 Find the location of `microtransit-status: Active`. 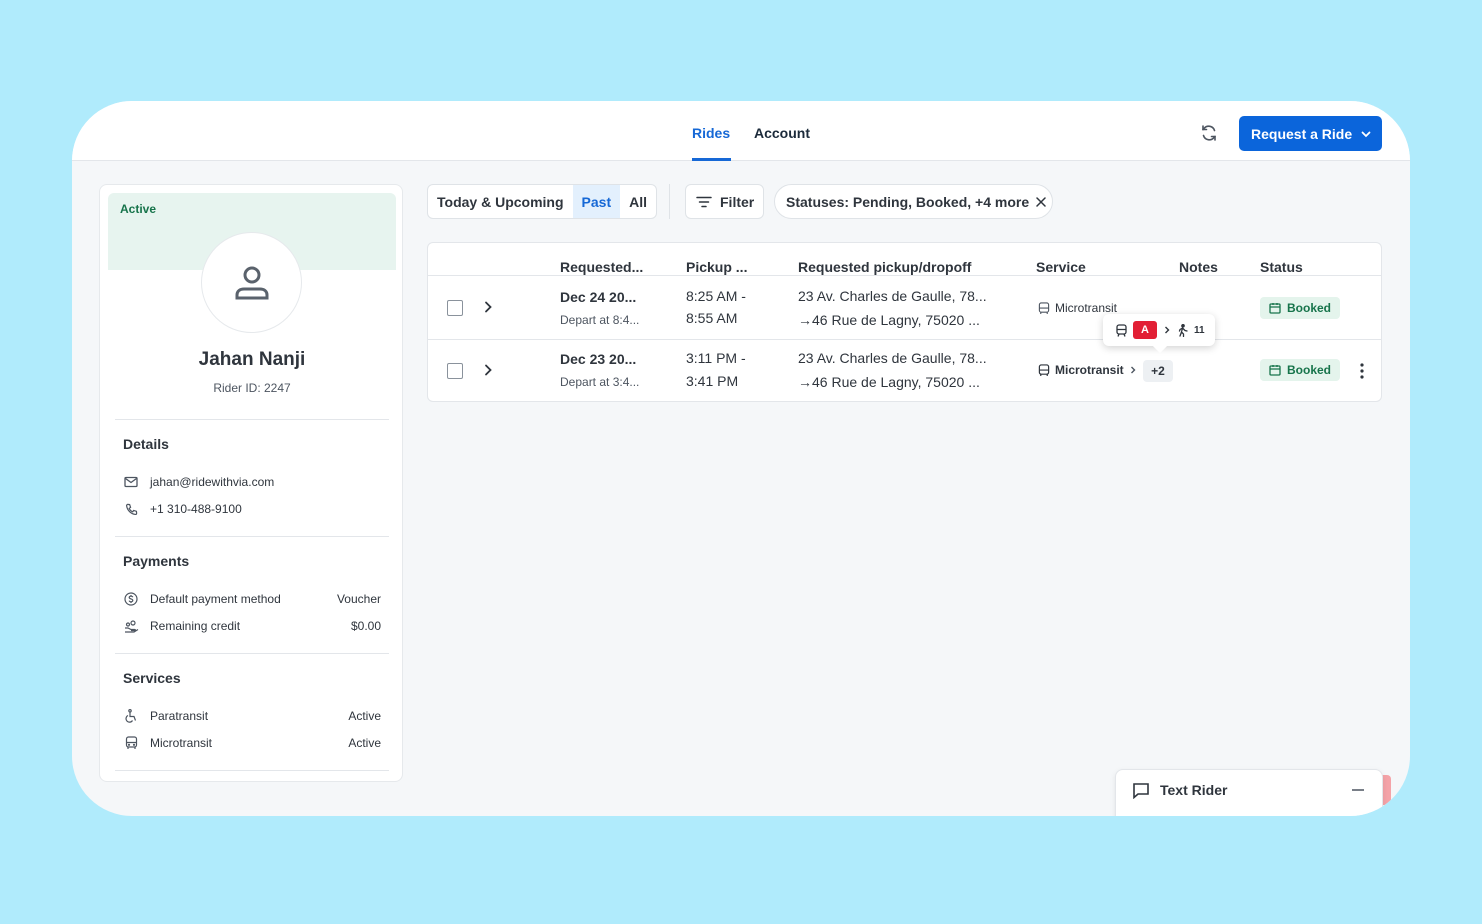

microtransit-status: Active is located at coordinates (364, 743).